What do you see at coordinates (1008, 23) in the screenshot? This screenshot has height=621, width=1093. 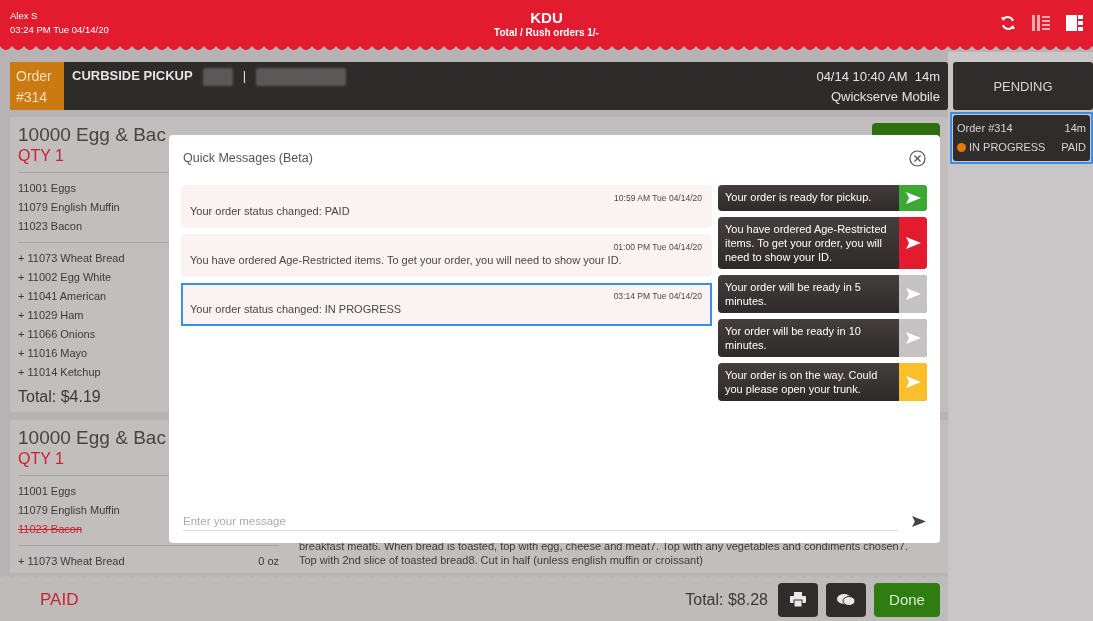 I see `refresh-icon` at bounding box center [1008, 23].